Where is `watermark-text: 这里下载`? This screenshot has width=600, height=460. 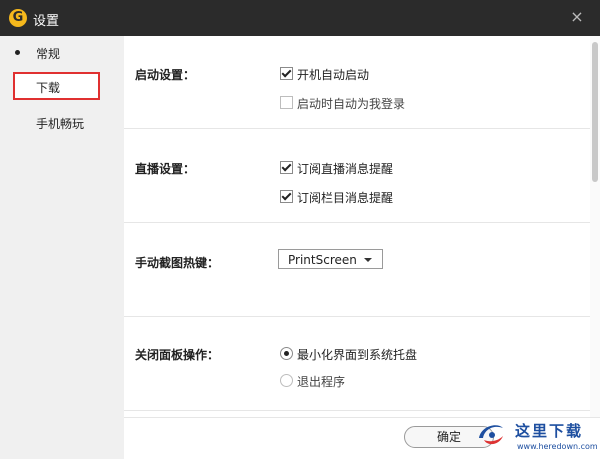
watermark-text: 这里下载 is located at coordinates (549, 431).